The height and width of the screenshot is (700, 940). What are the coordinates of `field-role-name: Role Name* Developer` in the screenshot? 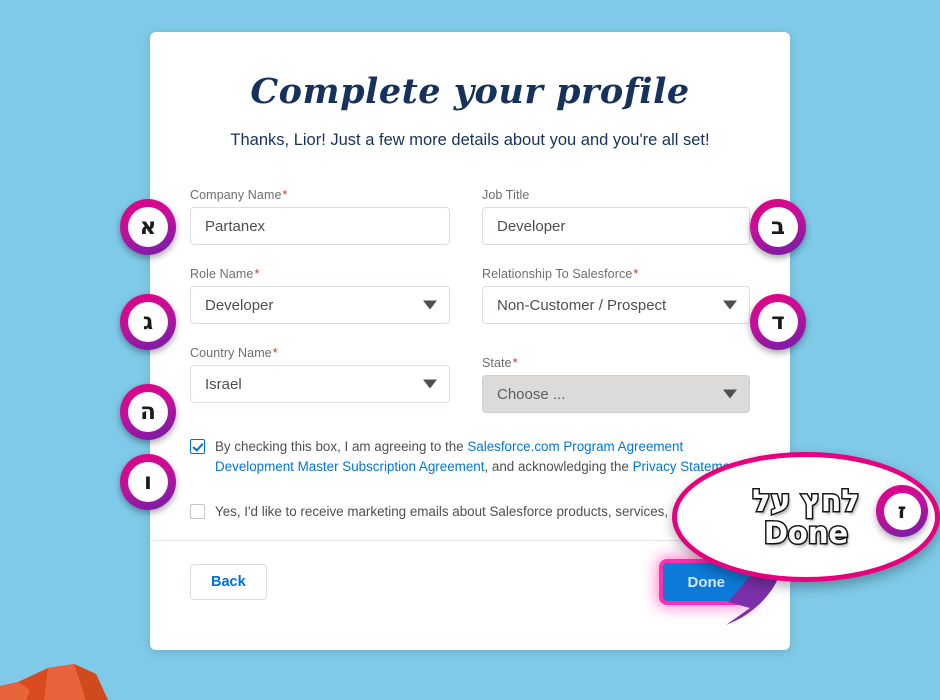 It's located at (320, 295).